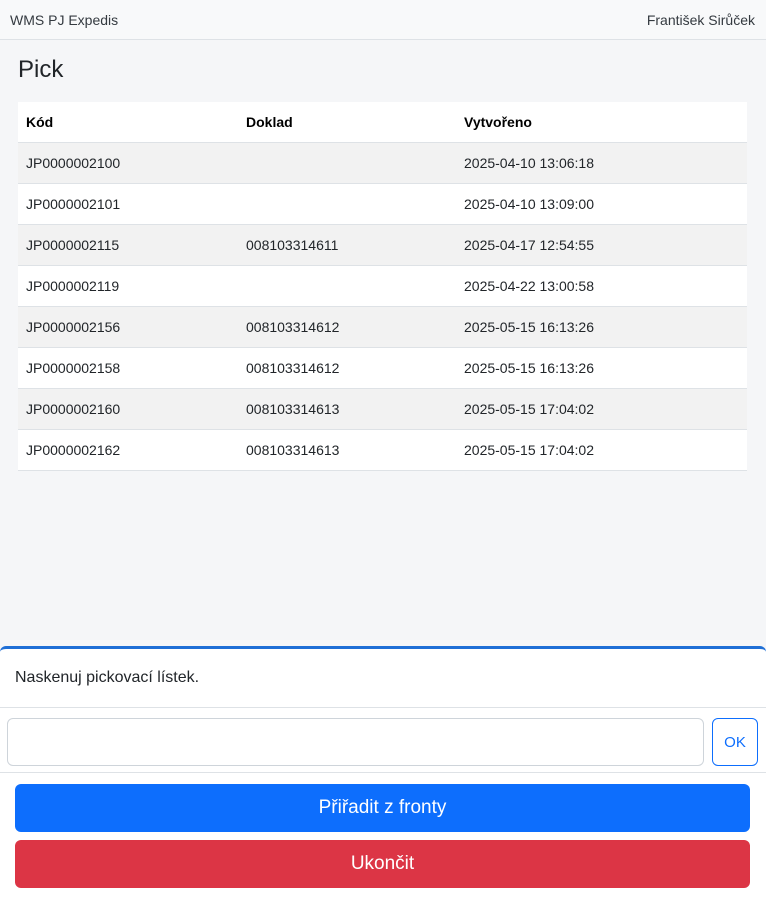 The image size is (766, 900). What do you see at coordinates (128, 122) in the screenshot?
I see `column-header-kod: Kód` at bounding box center [128, 122].